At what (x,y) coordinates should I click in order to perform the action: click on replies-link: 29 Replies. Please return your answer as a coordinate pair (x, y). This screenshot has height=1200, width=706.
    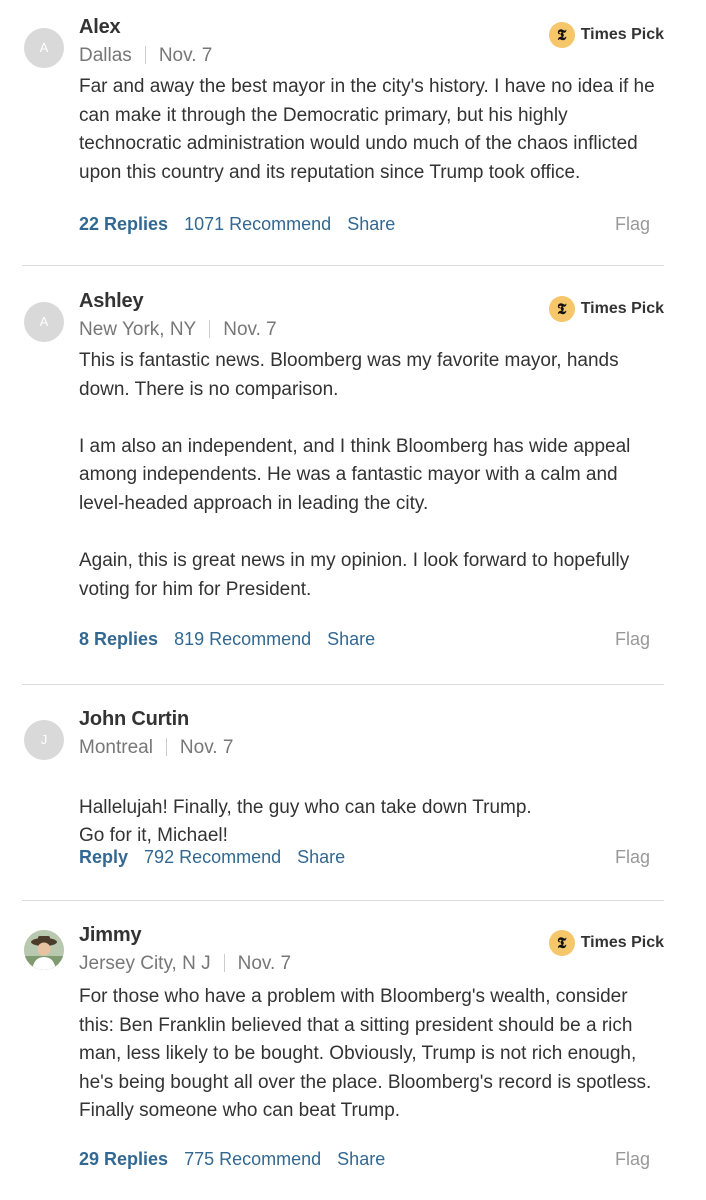
    Looking at the image, I should click on (123, 1159).